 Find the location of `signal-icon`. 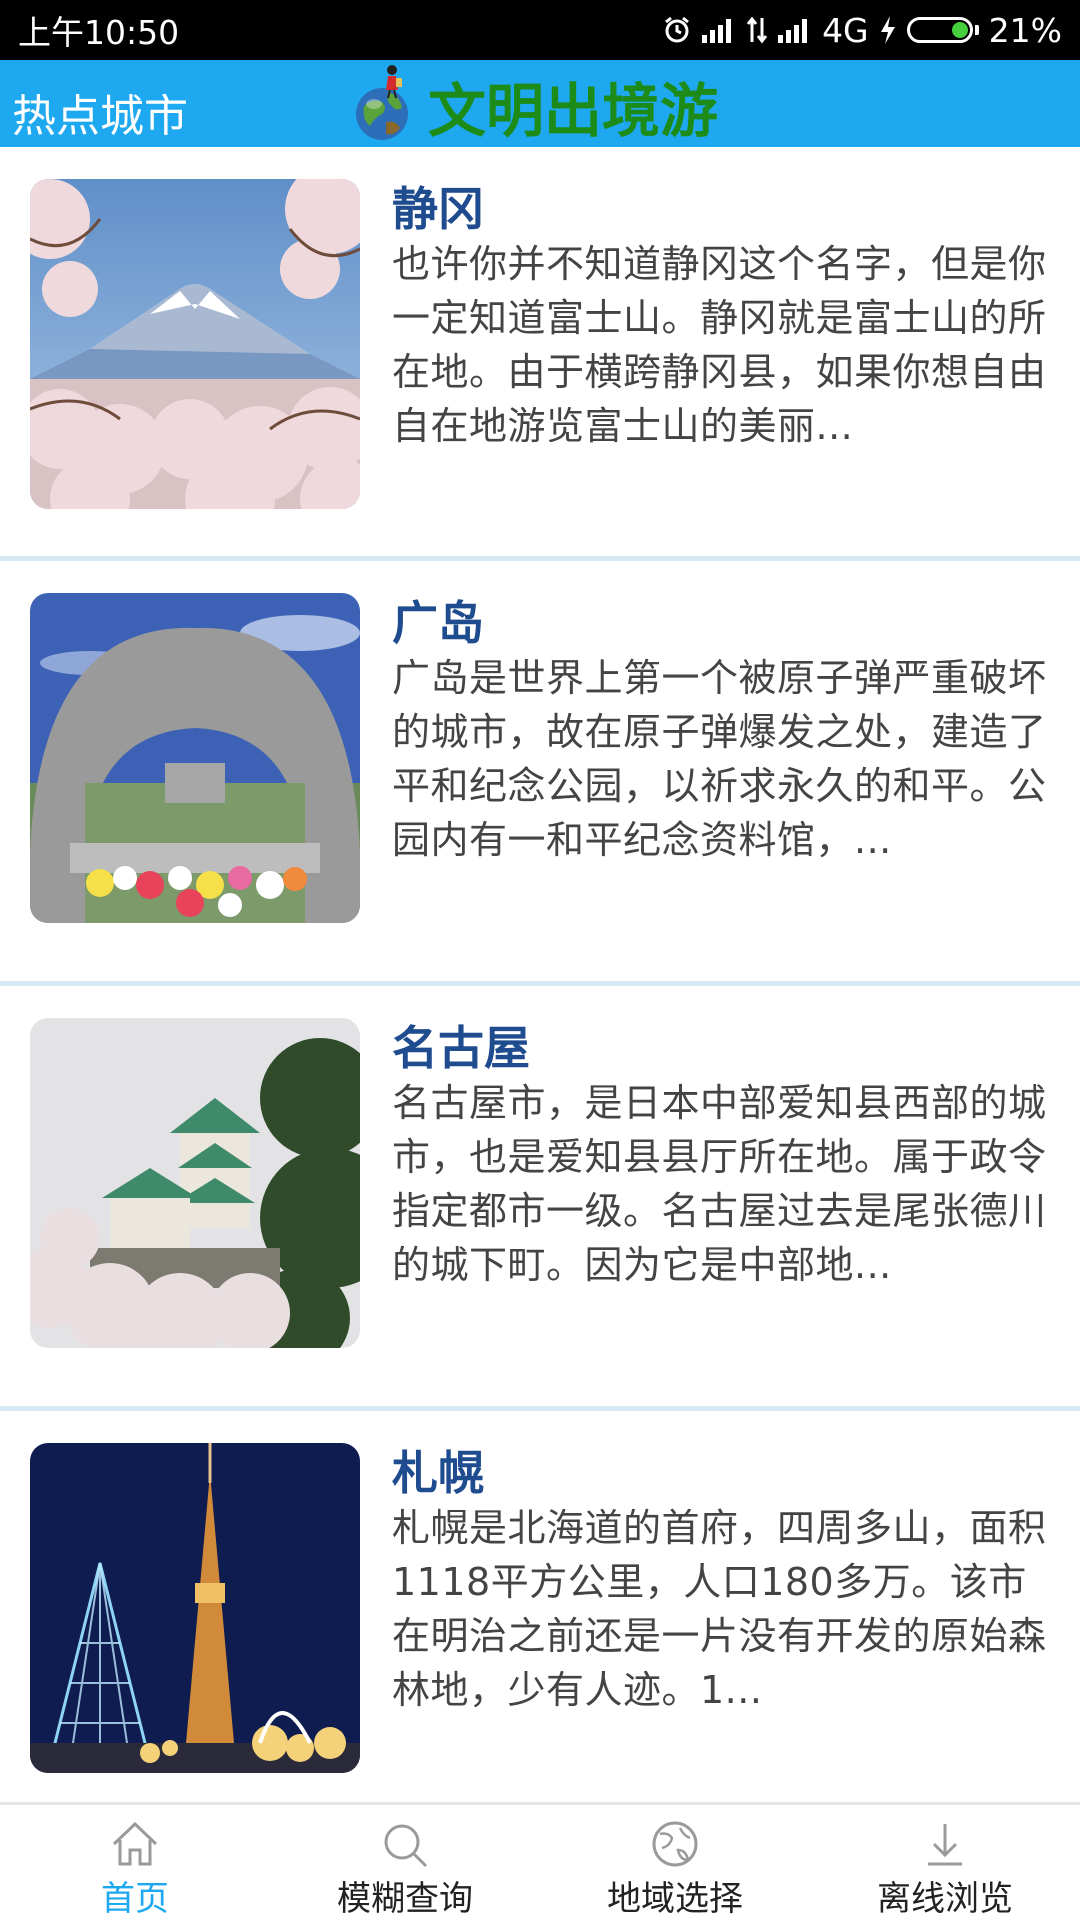

signal-icon is located at coordinates (719, 30).